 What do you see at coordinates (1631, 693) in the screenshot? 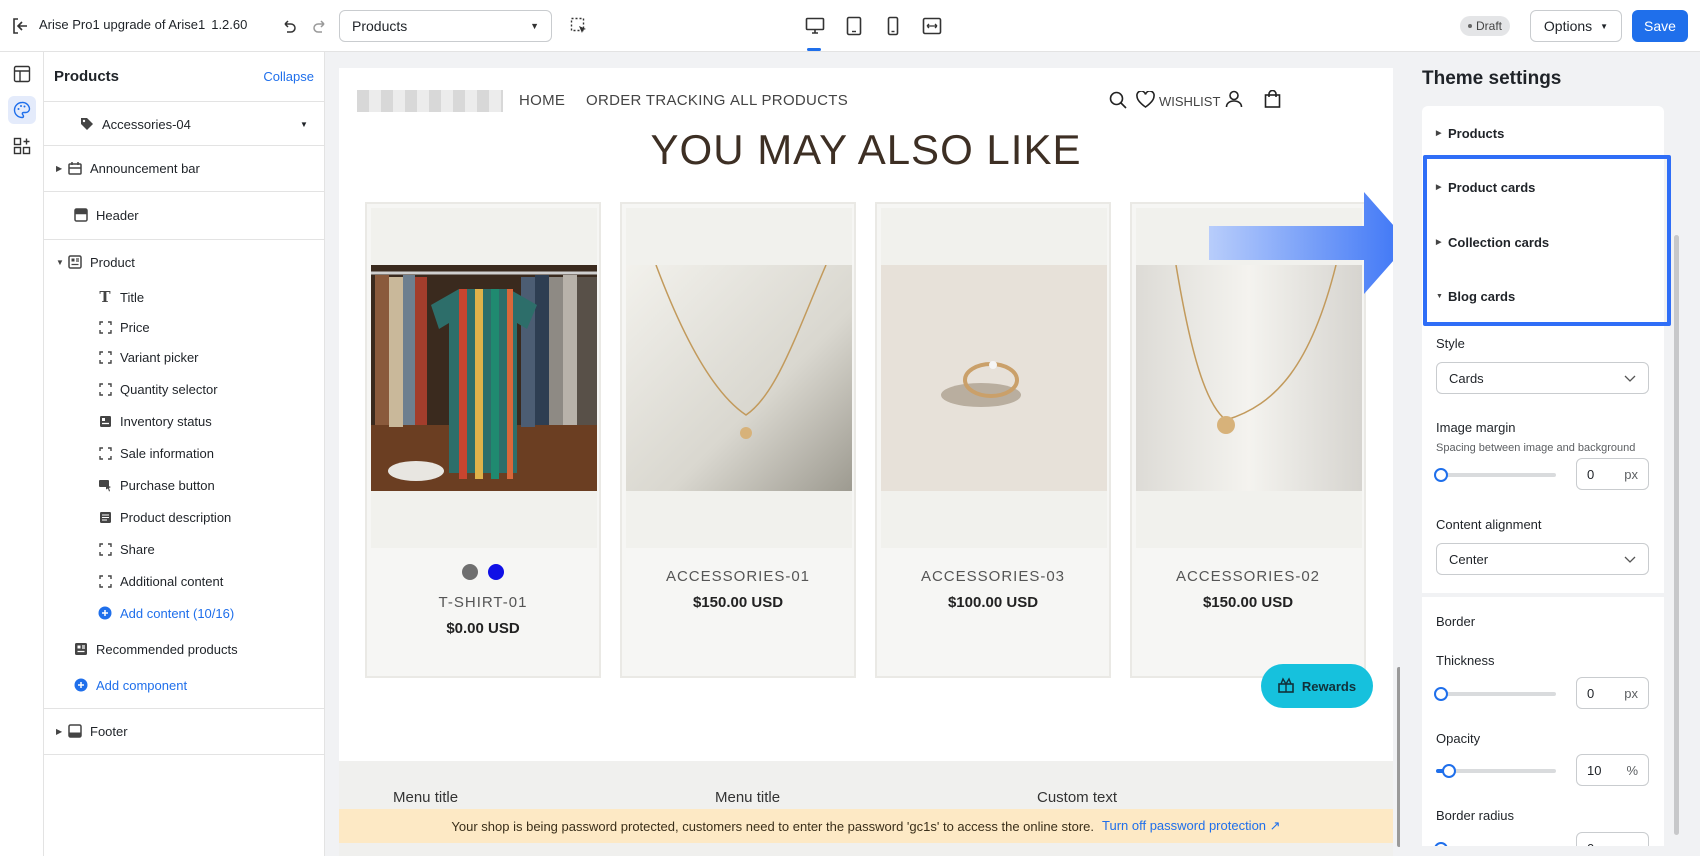
I see `thickness-unit: px` at bounding box center [1631, 693].